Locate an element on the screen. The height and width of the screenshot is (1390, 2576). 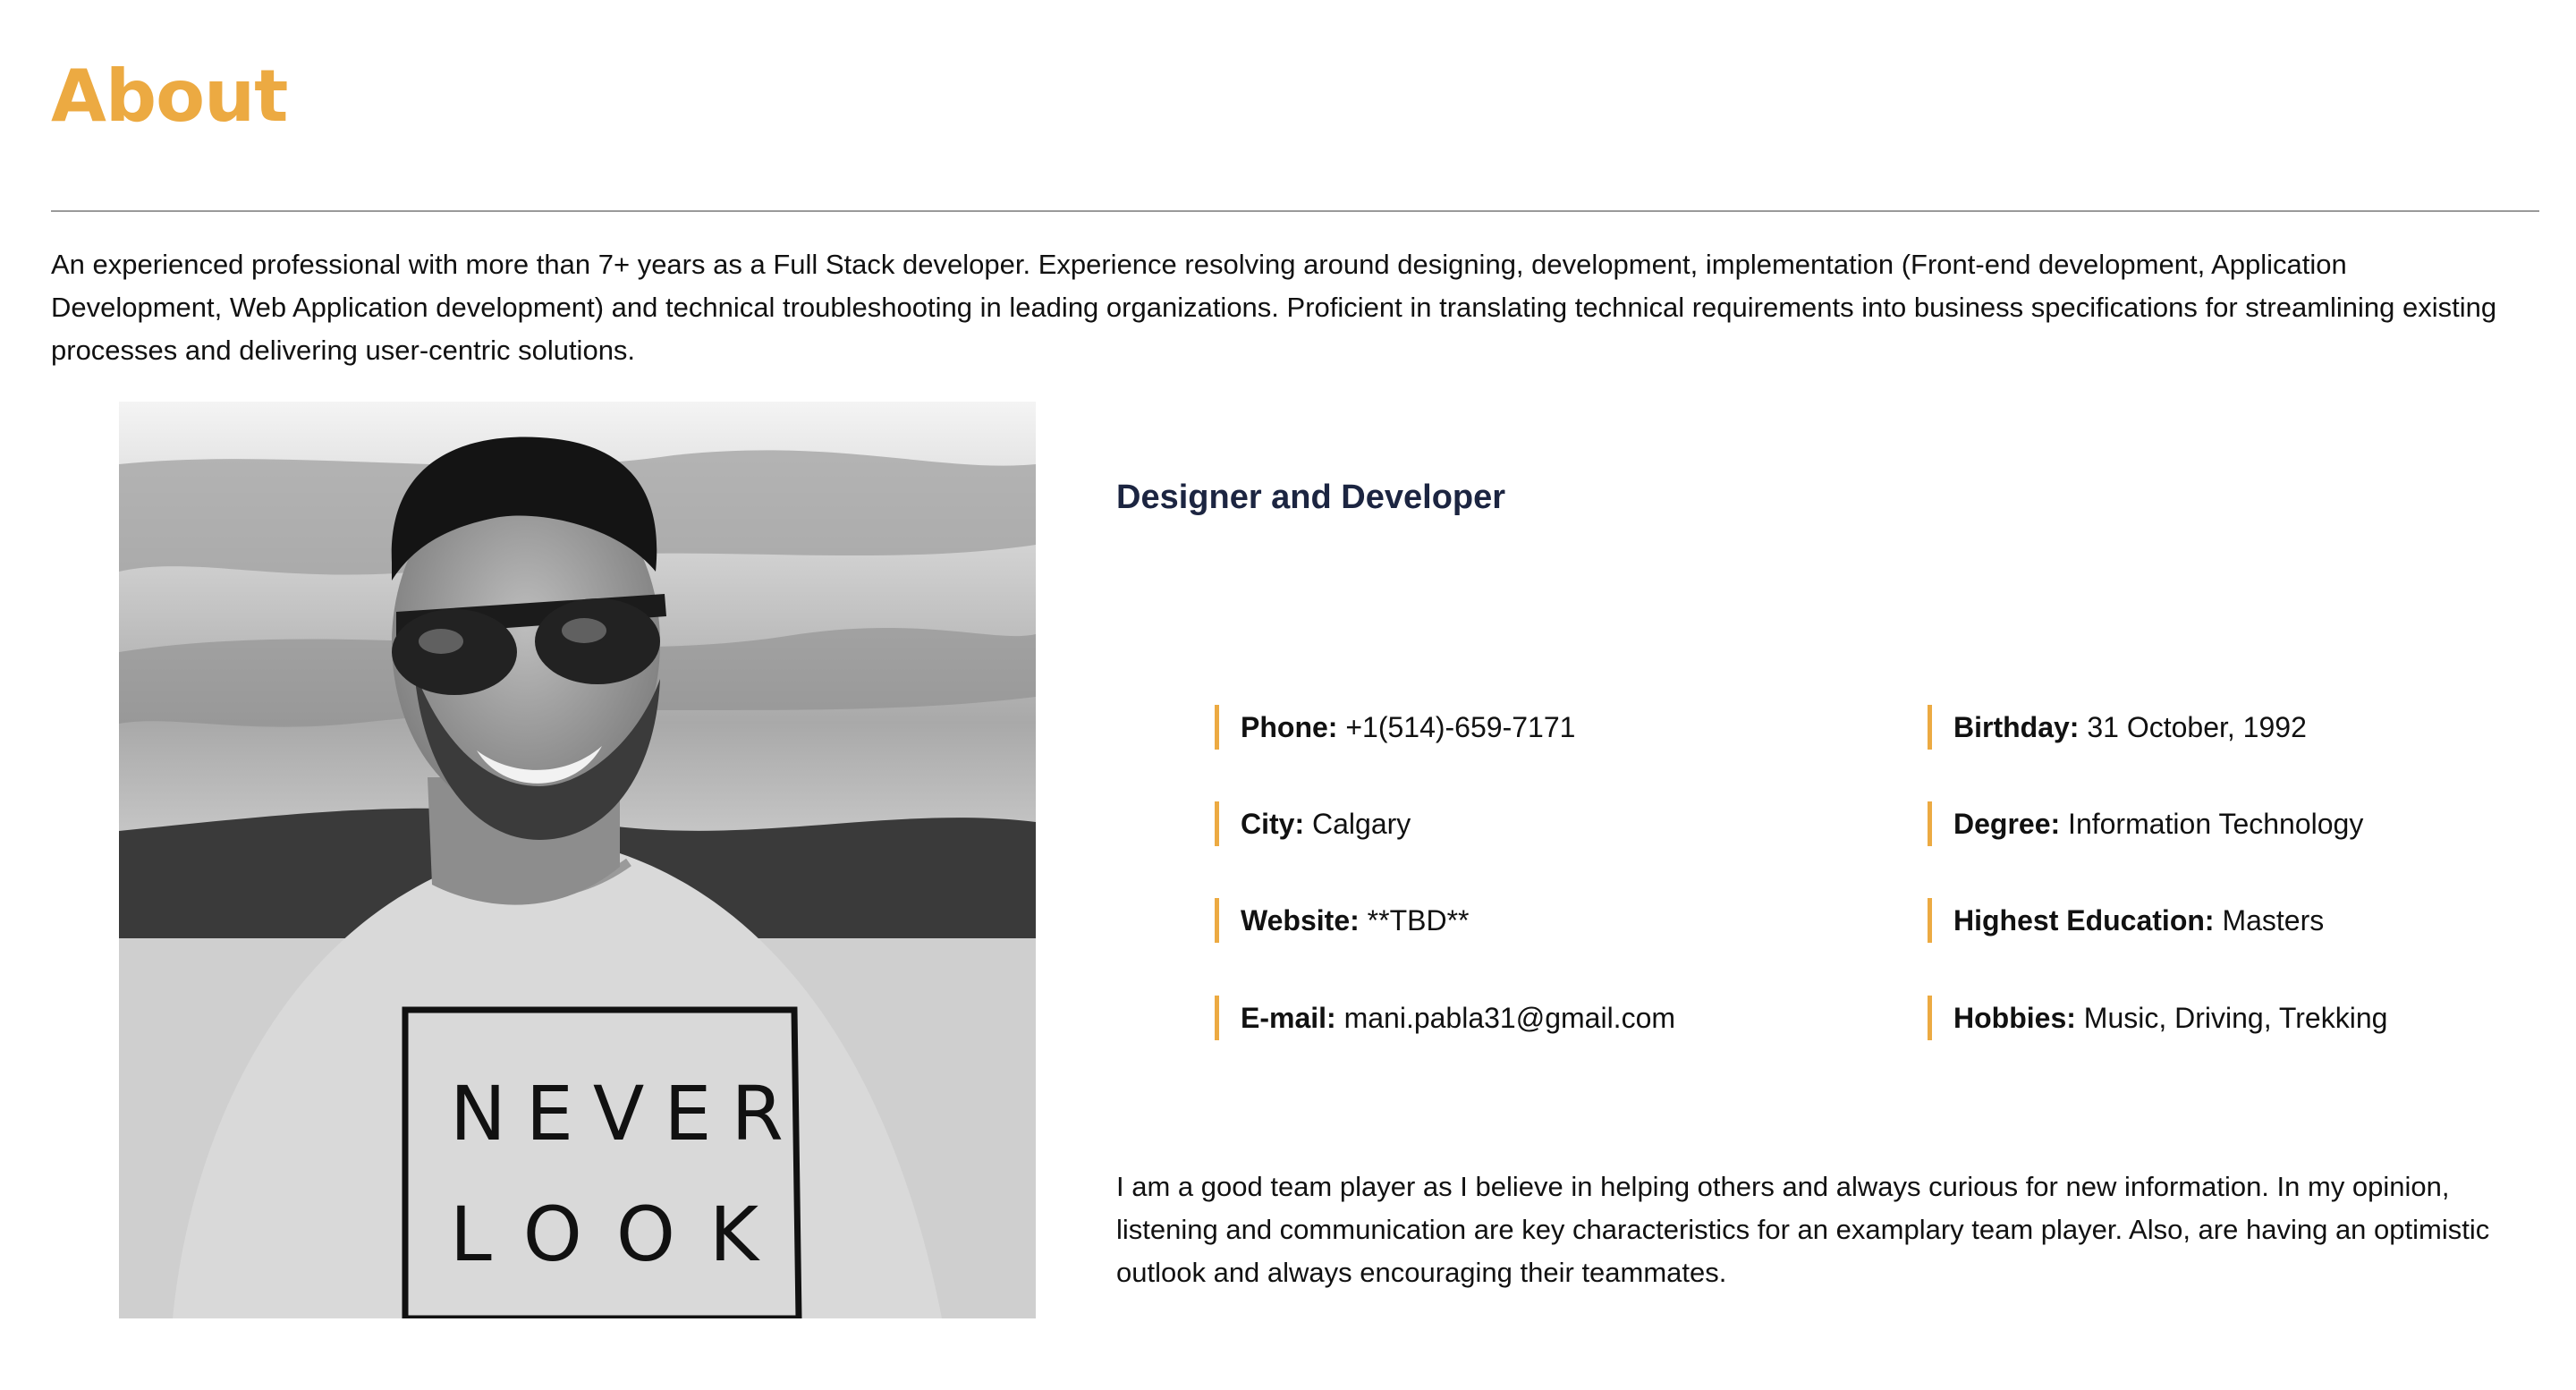
info-label: Birthday: is located at coordinates (2016, 727).